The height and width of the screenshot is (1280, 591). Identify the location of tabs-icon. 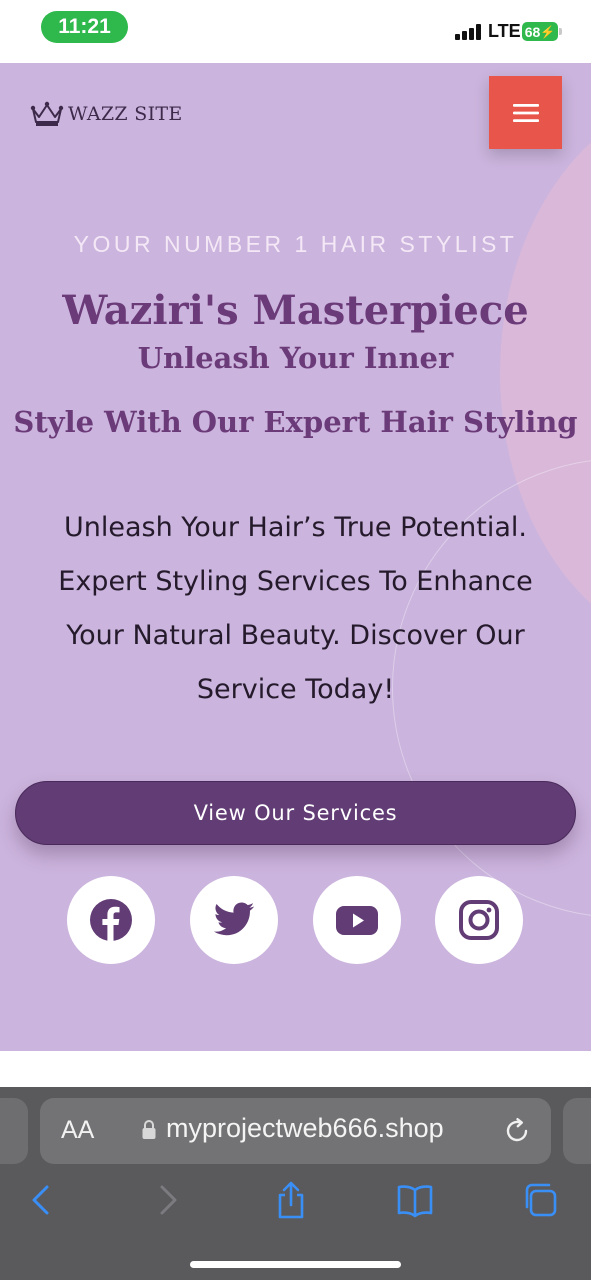
(541, 1200).